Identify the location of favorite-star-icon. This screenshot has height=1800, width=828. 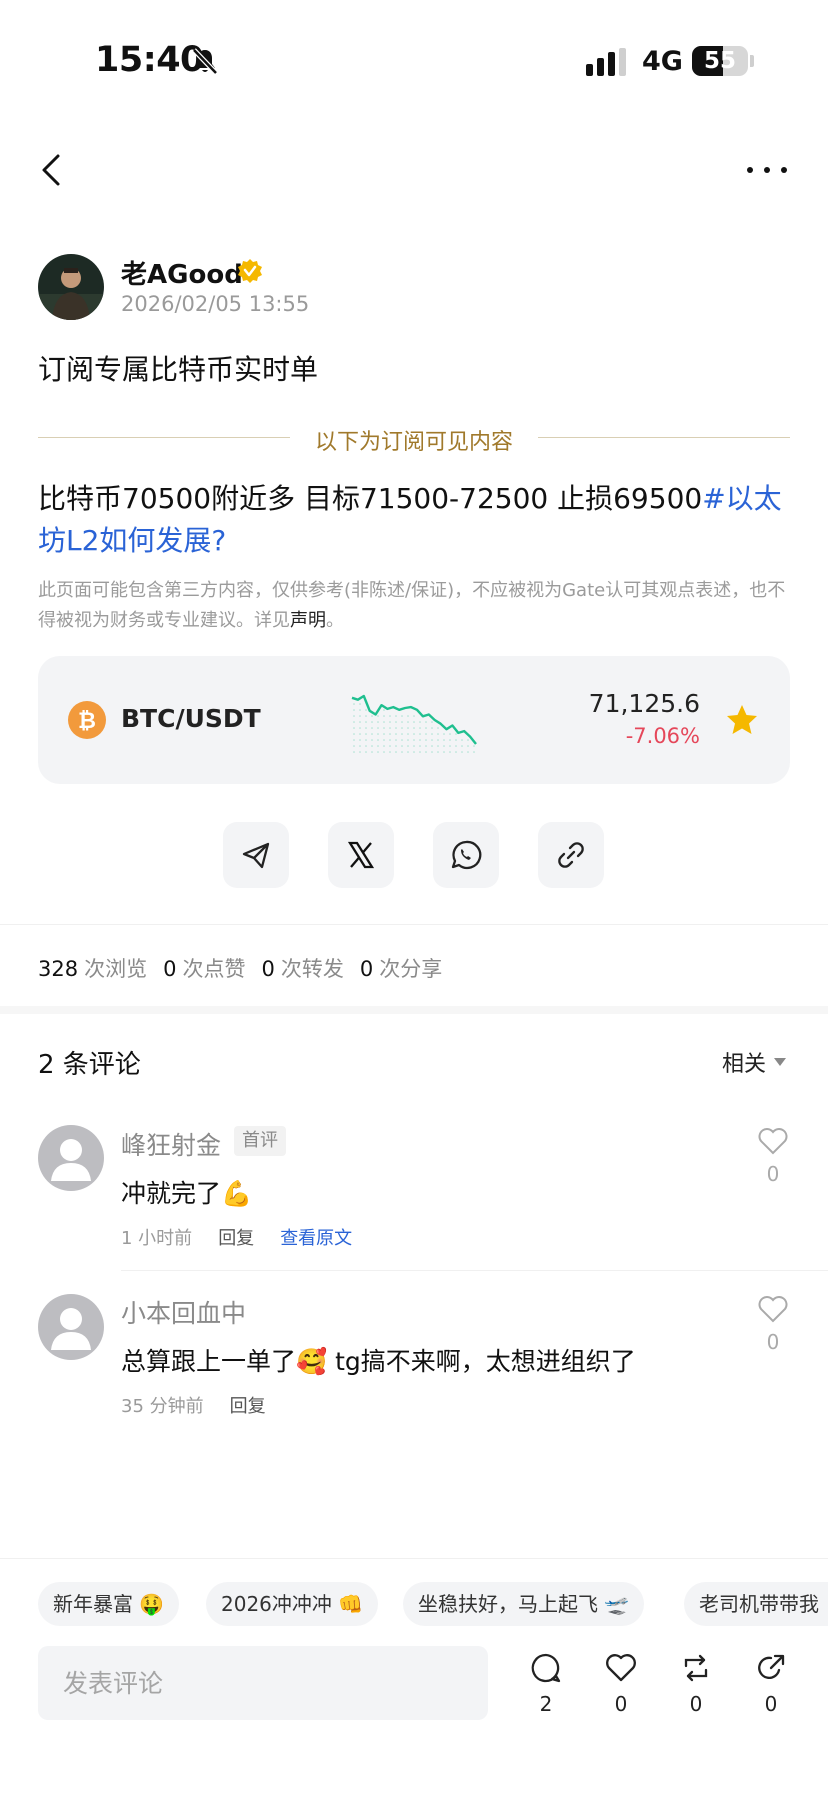
(742, 720).